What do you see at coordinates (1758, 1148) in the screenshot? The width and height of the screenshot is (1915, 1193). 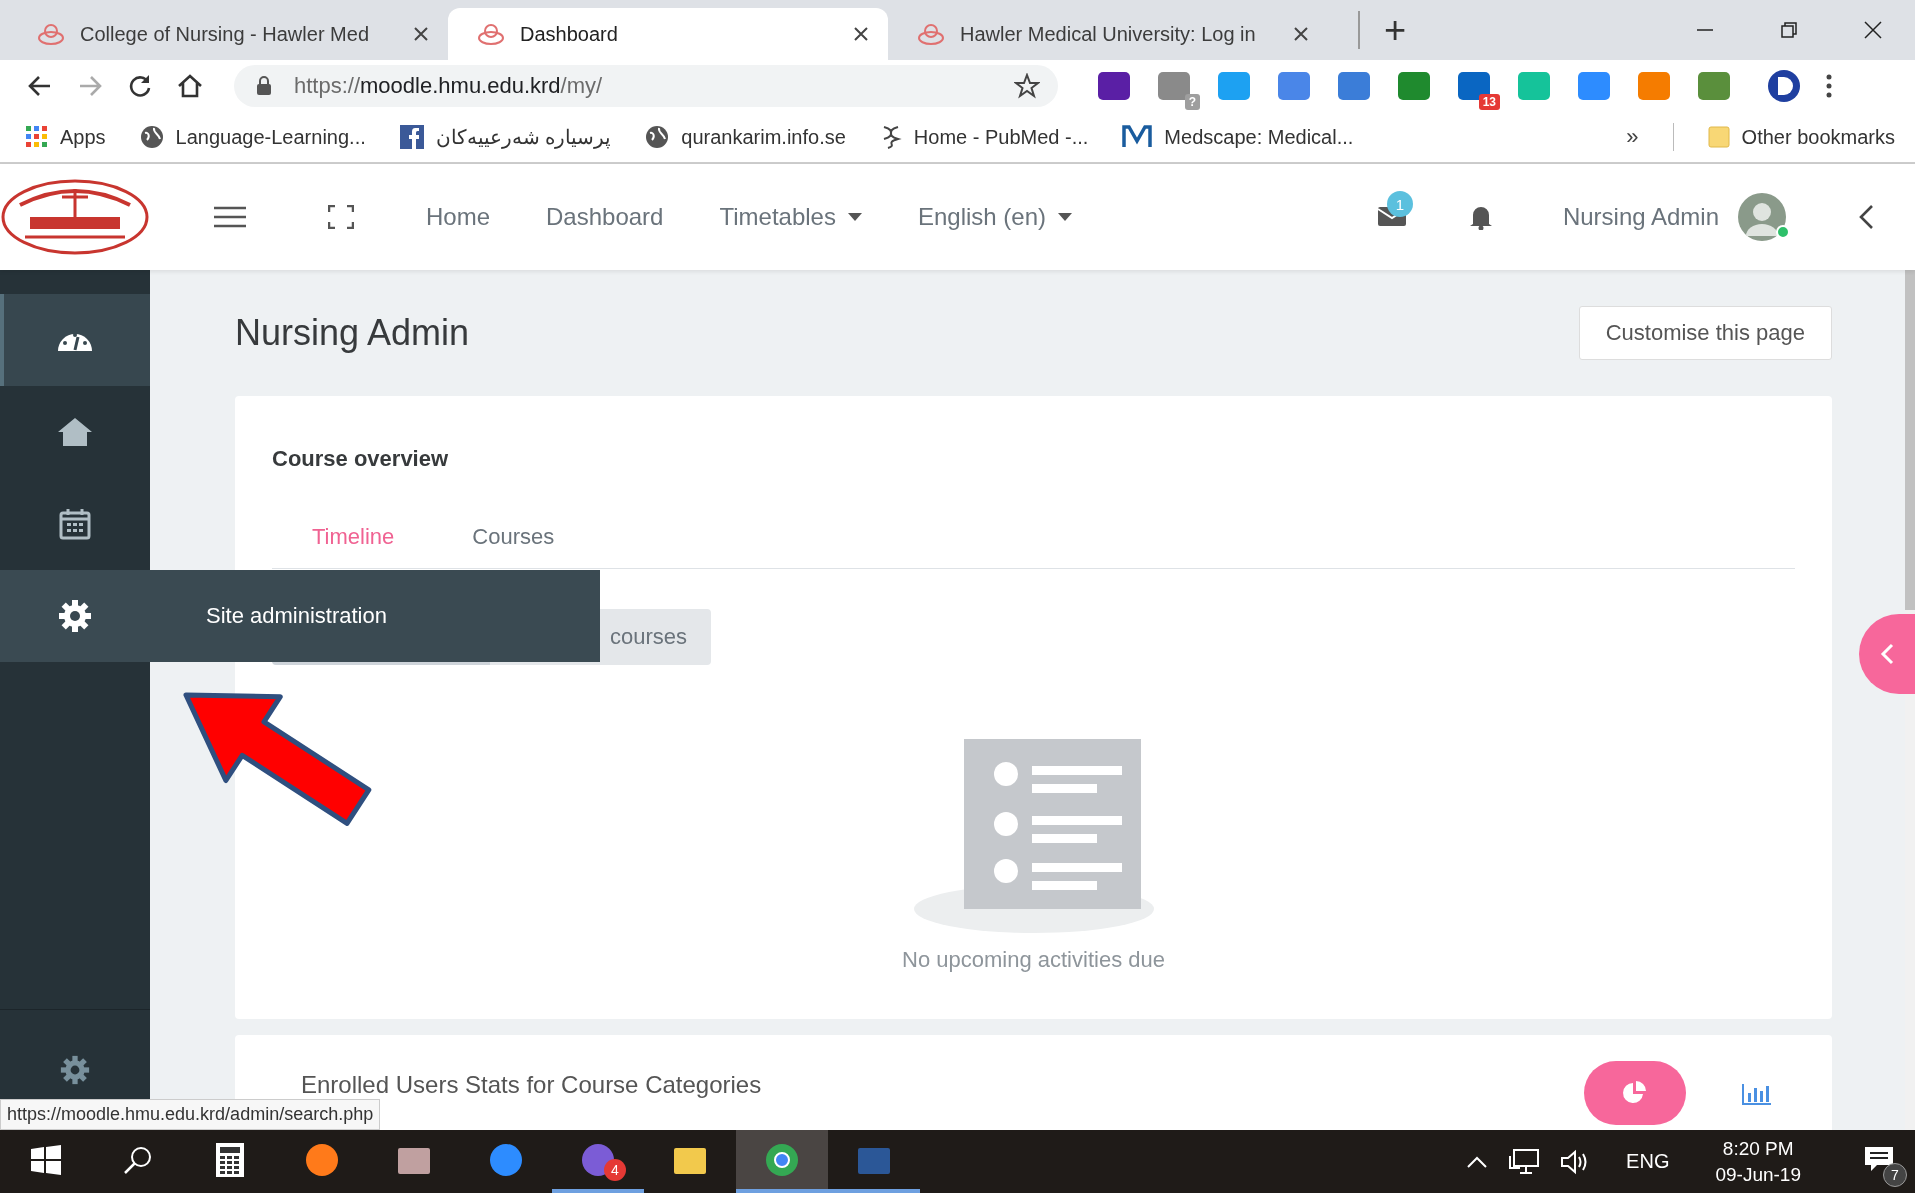 I see `clock-time: 8:20 PM` at bounding box center [1758, 1148].